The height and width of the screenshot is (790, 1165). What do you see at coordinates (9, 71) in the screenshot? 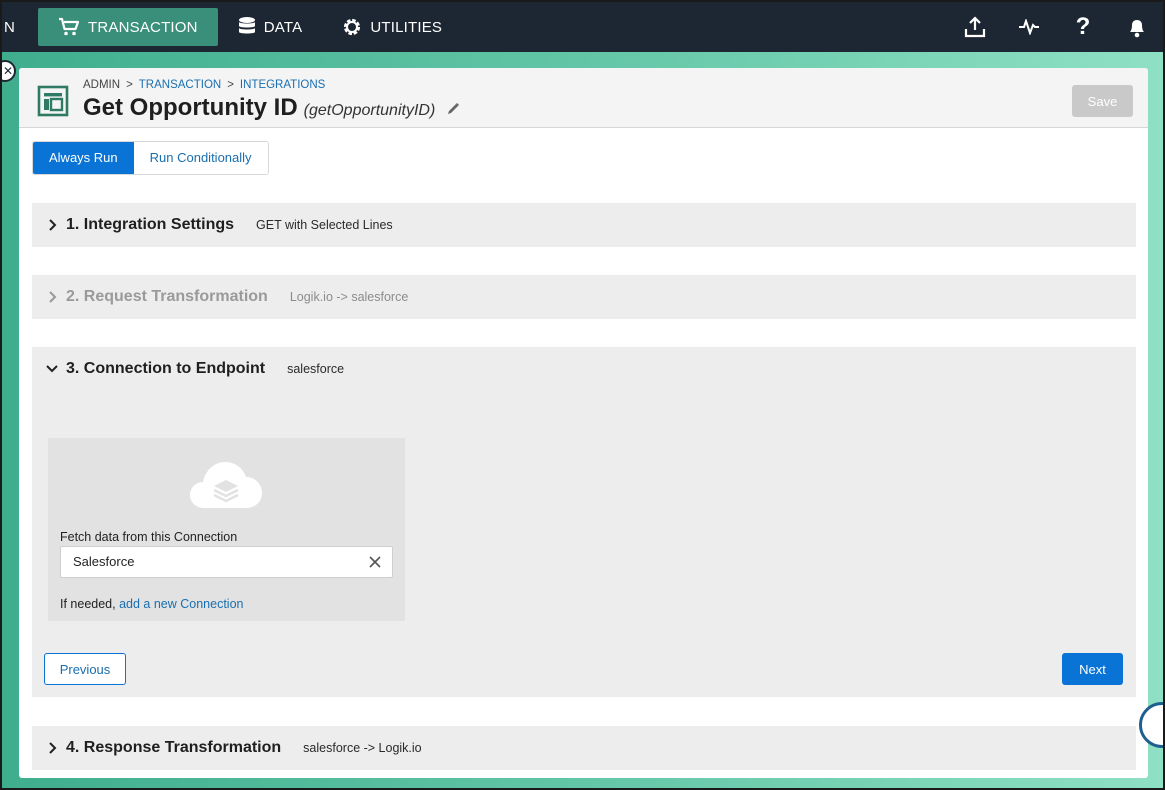
I see `close-panel-icon: ✕` at bounding box center [9, 71].